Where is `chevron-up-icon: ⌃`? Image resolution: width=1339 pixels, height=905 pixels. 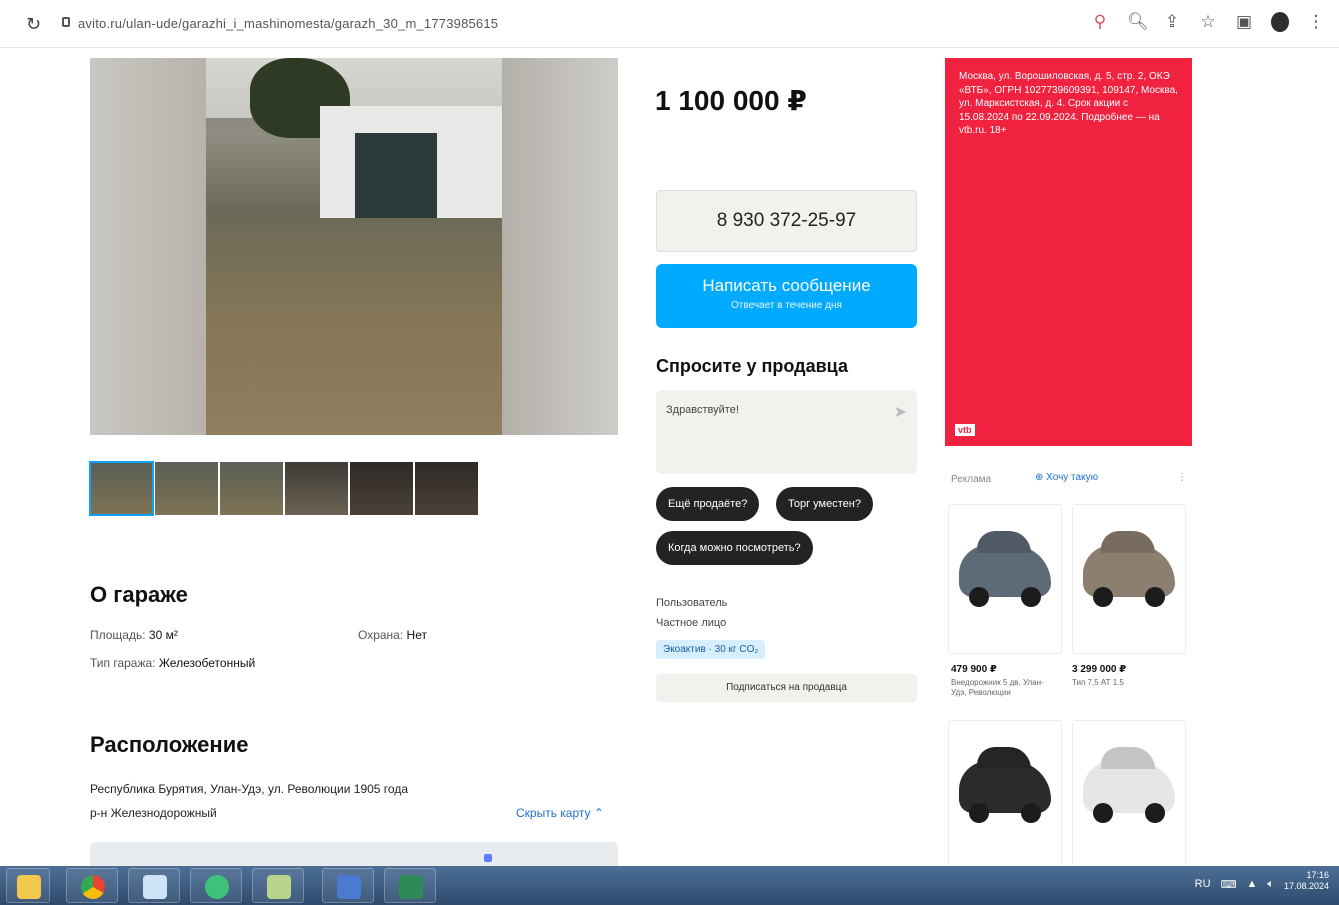
chevron-up-icon: ⌃ is located at coordinates (598, 813).